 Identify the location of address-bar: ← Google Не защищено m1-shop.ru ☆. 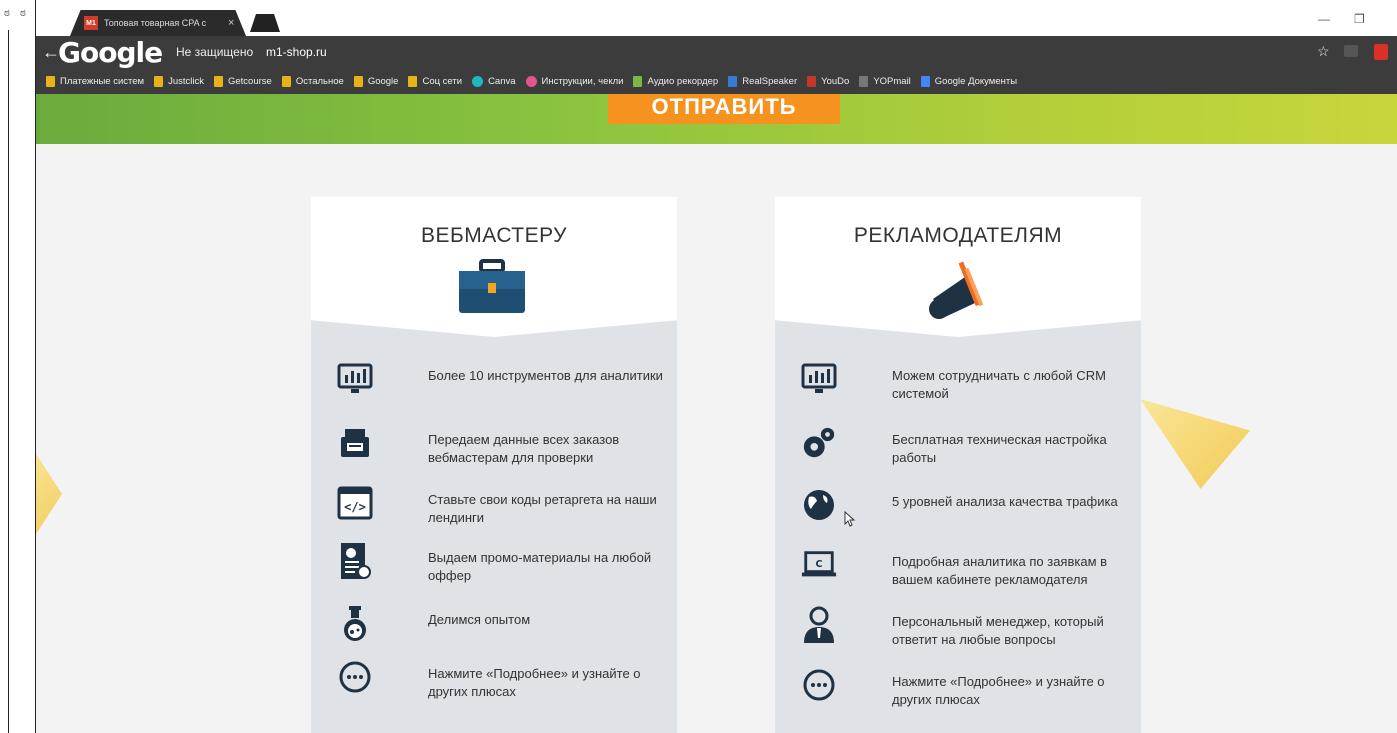
(716, 52).